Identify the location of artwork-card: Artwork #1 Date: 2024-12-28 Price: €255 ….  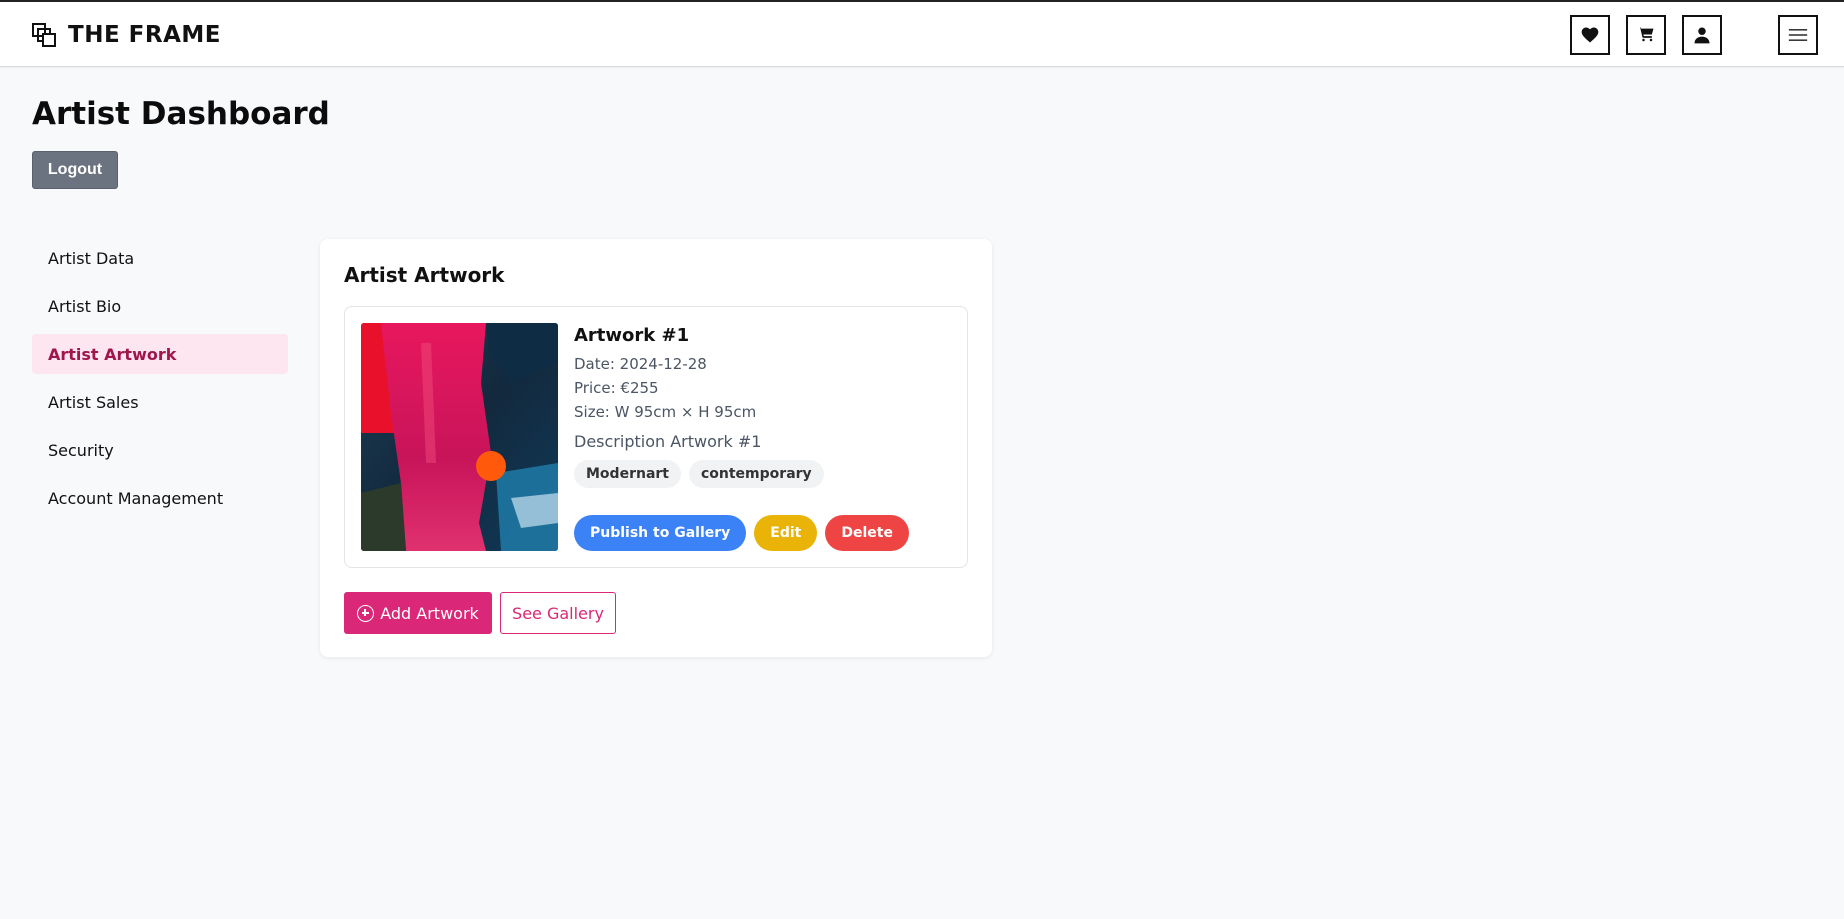
(656, 437).